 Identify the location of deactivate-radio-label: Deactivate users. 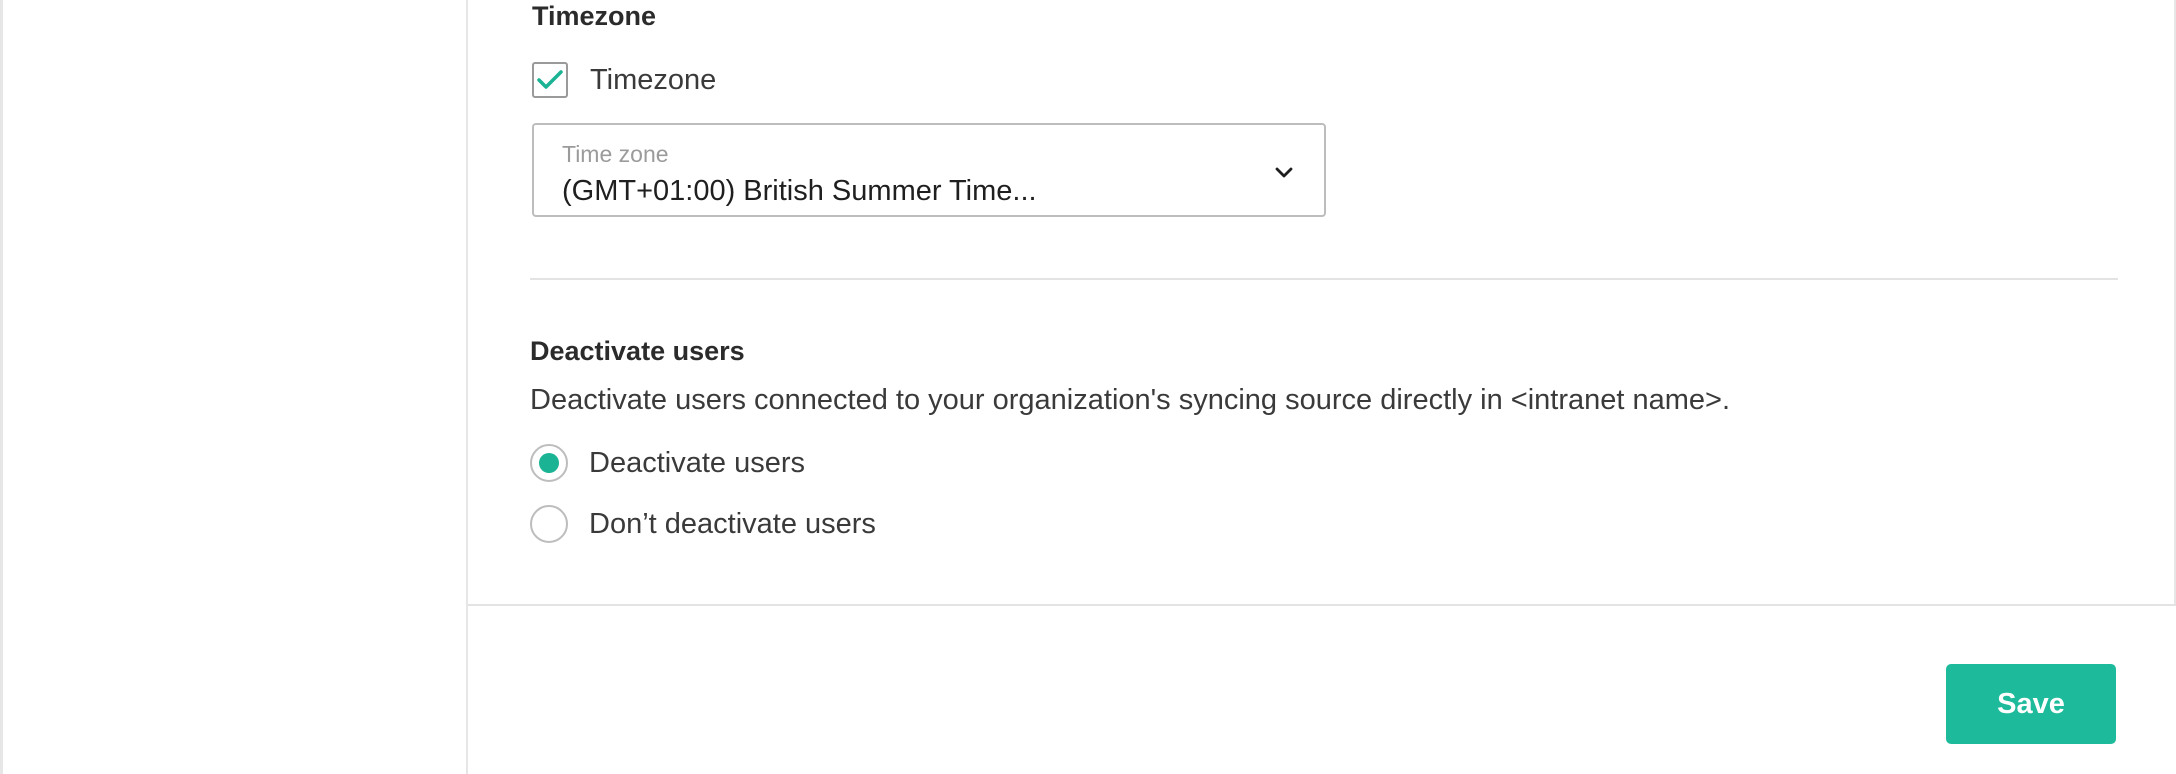
(697, 462).